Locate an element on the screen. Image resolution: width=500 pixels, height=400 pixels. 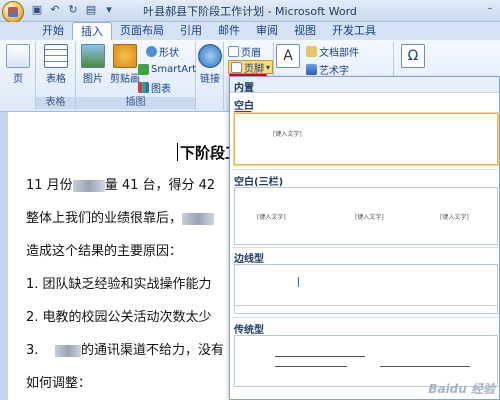
window-title: 叶县郝县下阶段工作计划 - Microsoft Word is located at coordinates (250, 11).